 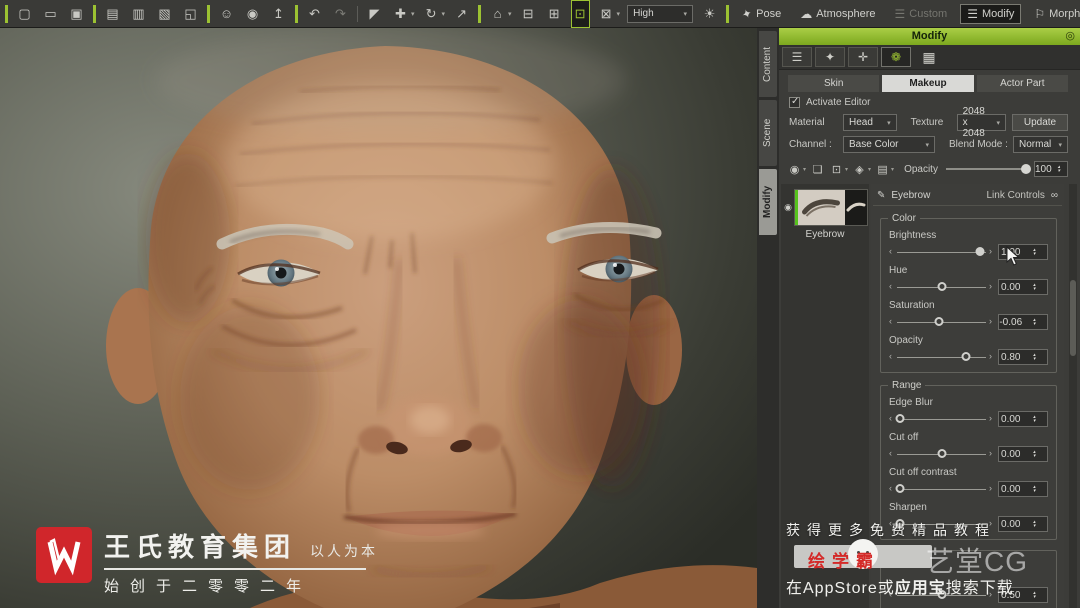 I want to click on visibility-dropdown-icon: ▾, so click(x=804, y=169).